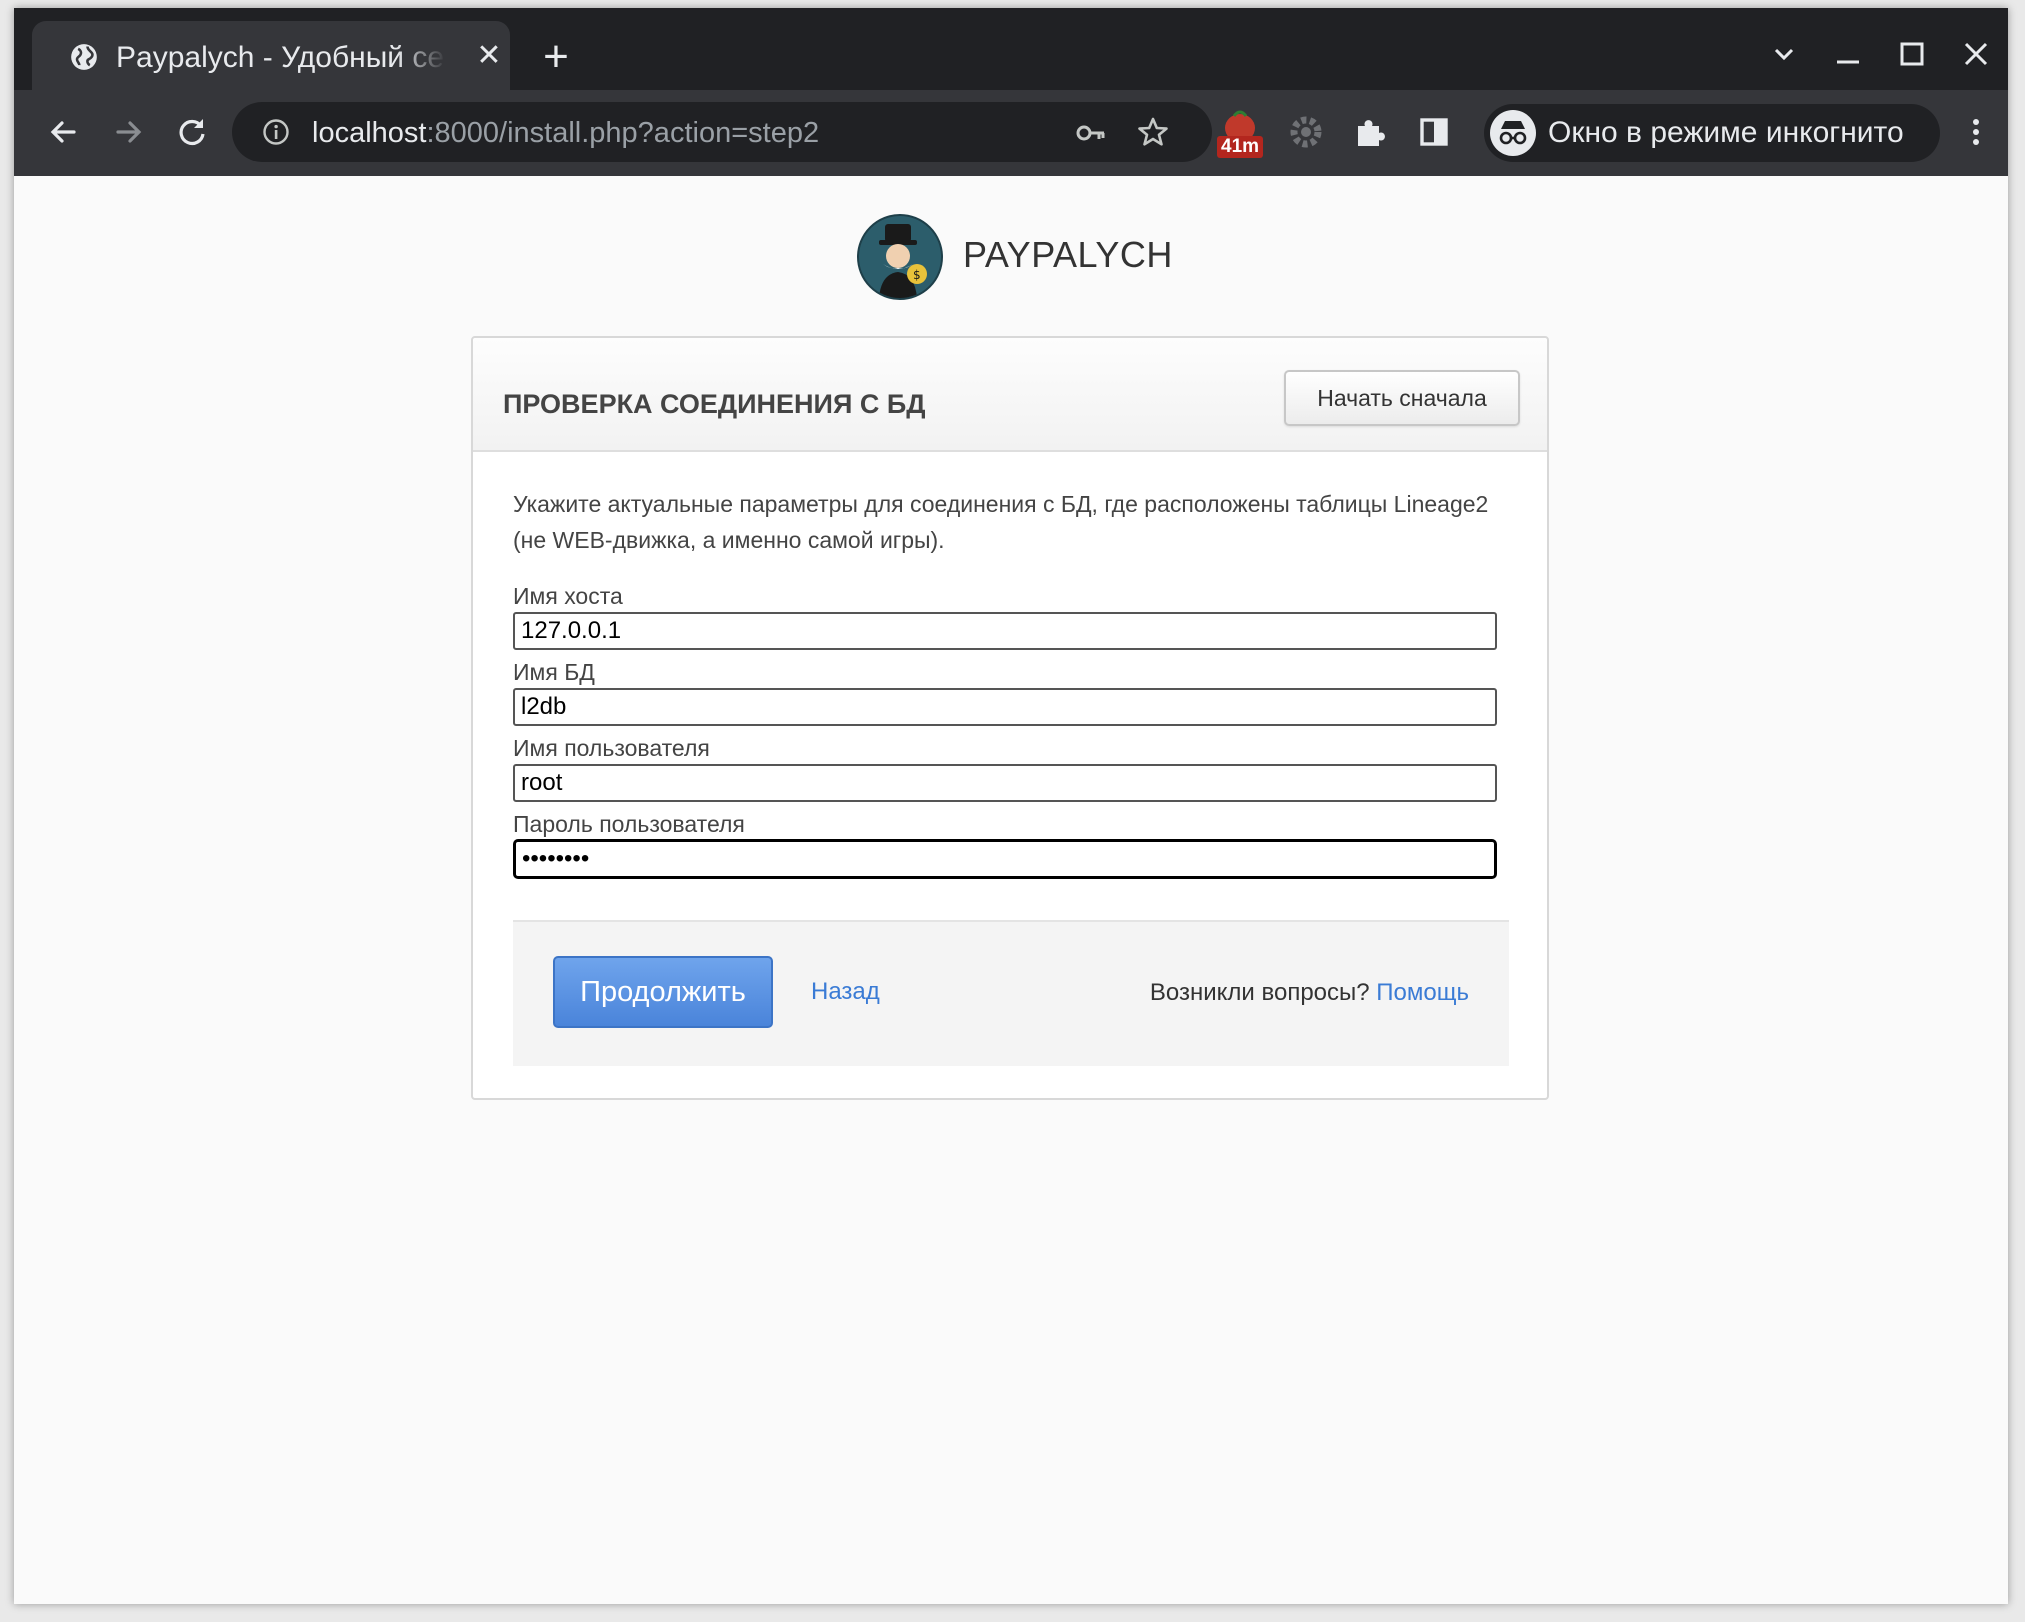  Describe the element at coordinates (1005, 631) in the screenshot. I see `hostname-input` at that location.